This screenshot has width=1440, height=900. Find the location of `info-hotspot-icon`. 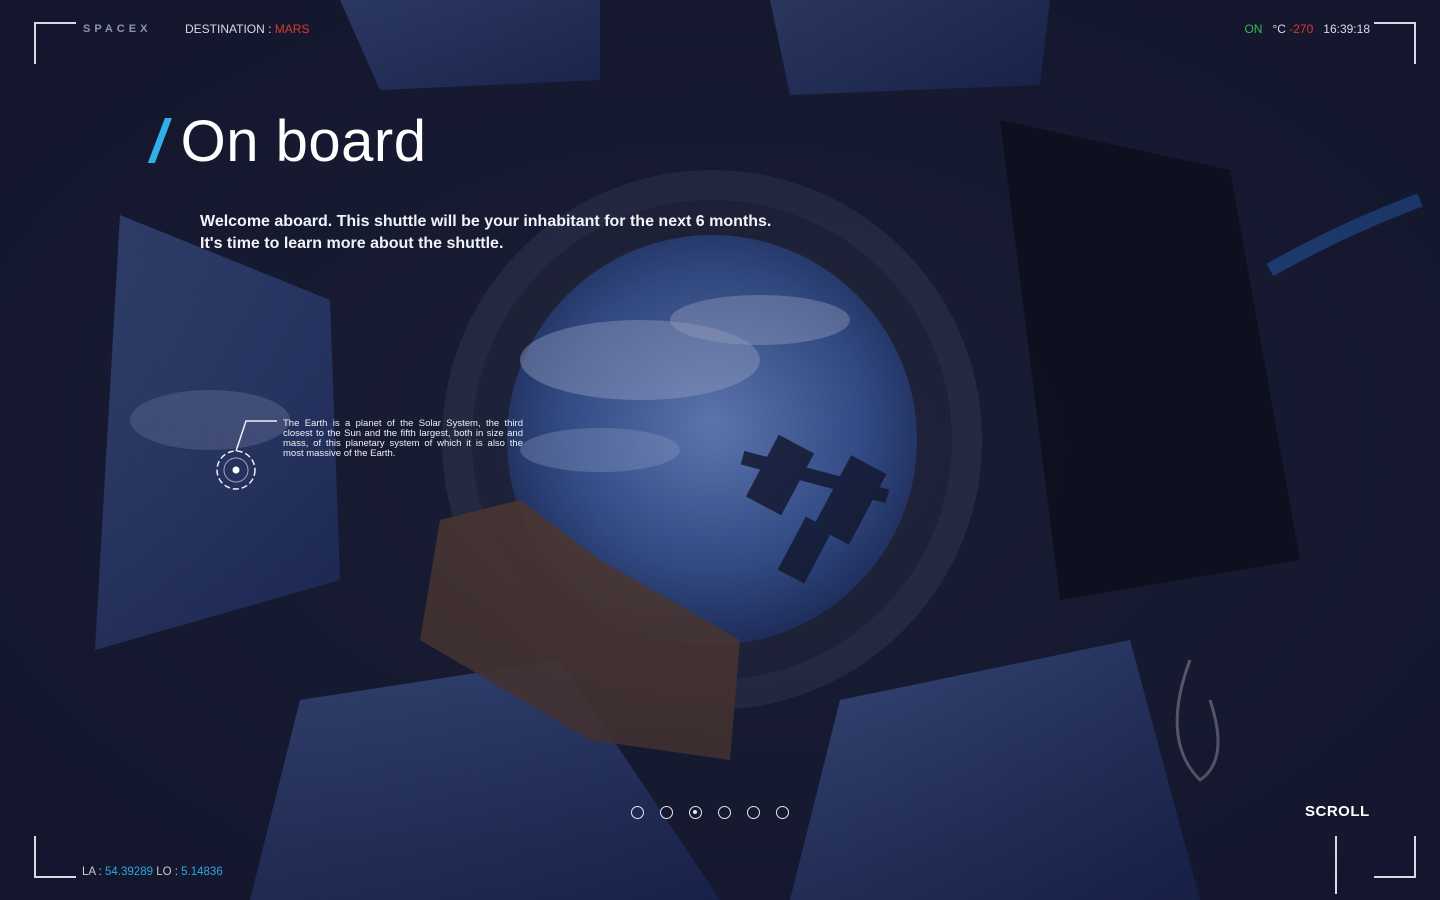

info-hotspot-icon is located at coordinates (236, 470).